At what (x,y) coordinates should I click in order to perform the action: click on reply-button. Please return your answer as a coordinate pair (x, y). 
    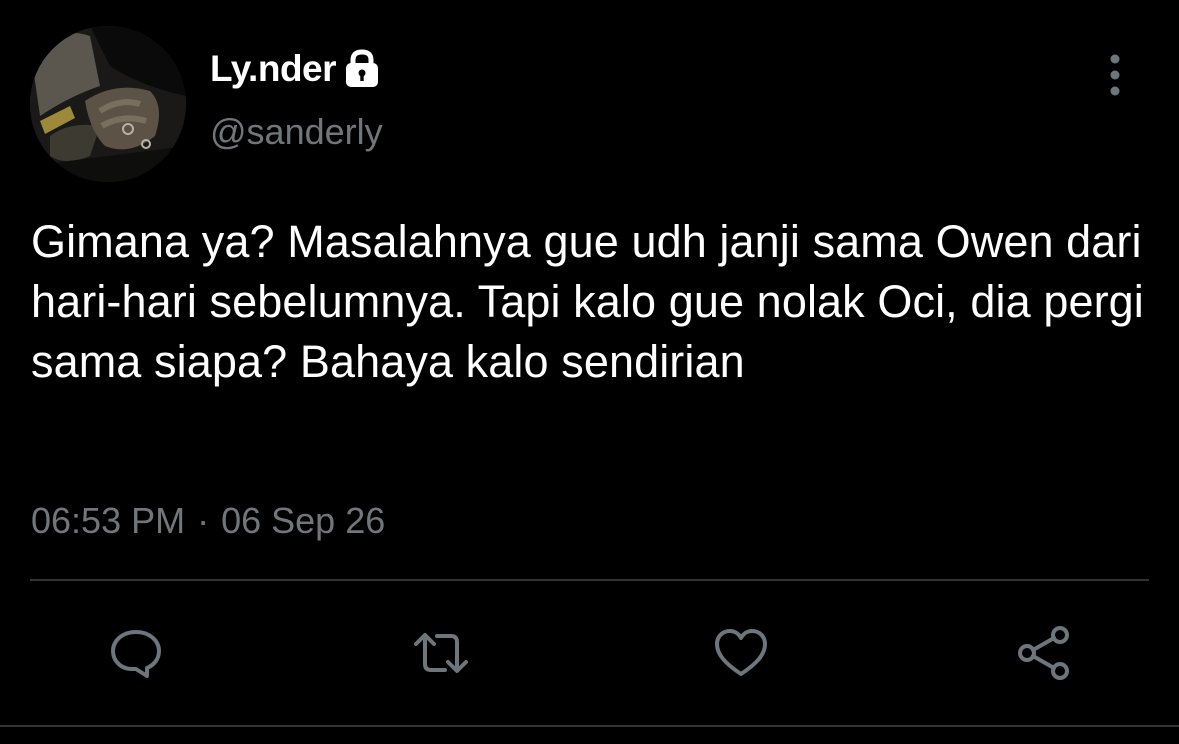
    Looking at the image, I should click on (136, 653).